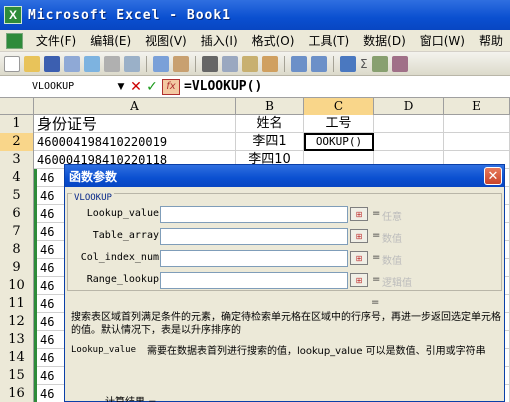 The height and width of the screenshot is (402, 510). I want to click on format-painter-icon, so click(270, 63).